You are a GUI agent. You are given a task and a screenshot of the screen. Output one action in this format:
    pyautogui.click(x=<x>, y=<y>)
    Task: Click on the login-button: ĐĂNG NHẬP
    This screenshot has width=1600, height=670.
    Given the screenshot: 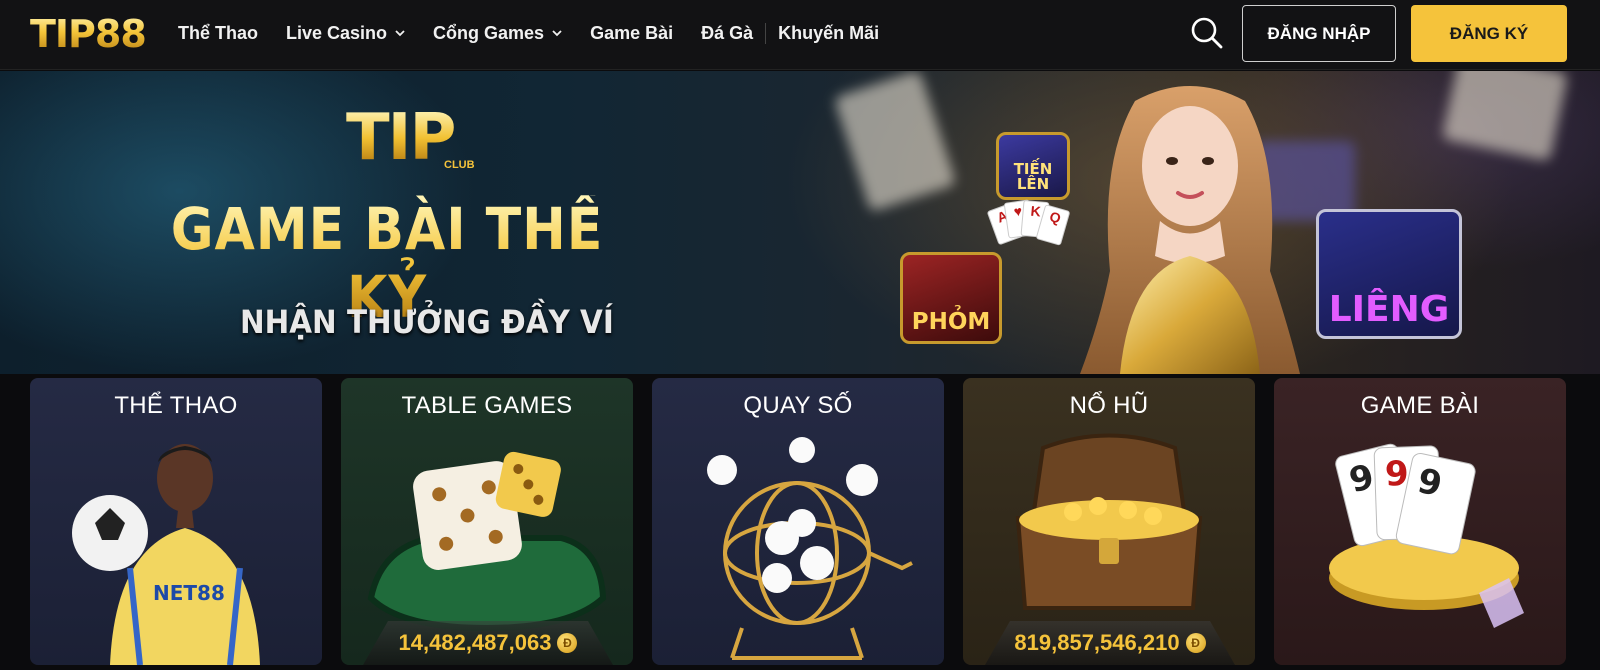 What is the action you would take?
    pyautogui.click(x=1319, y=33)
    